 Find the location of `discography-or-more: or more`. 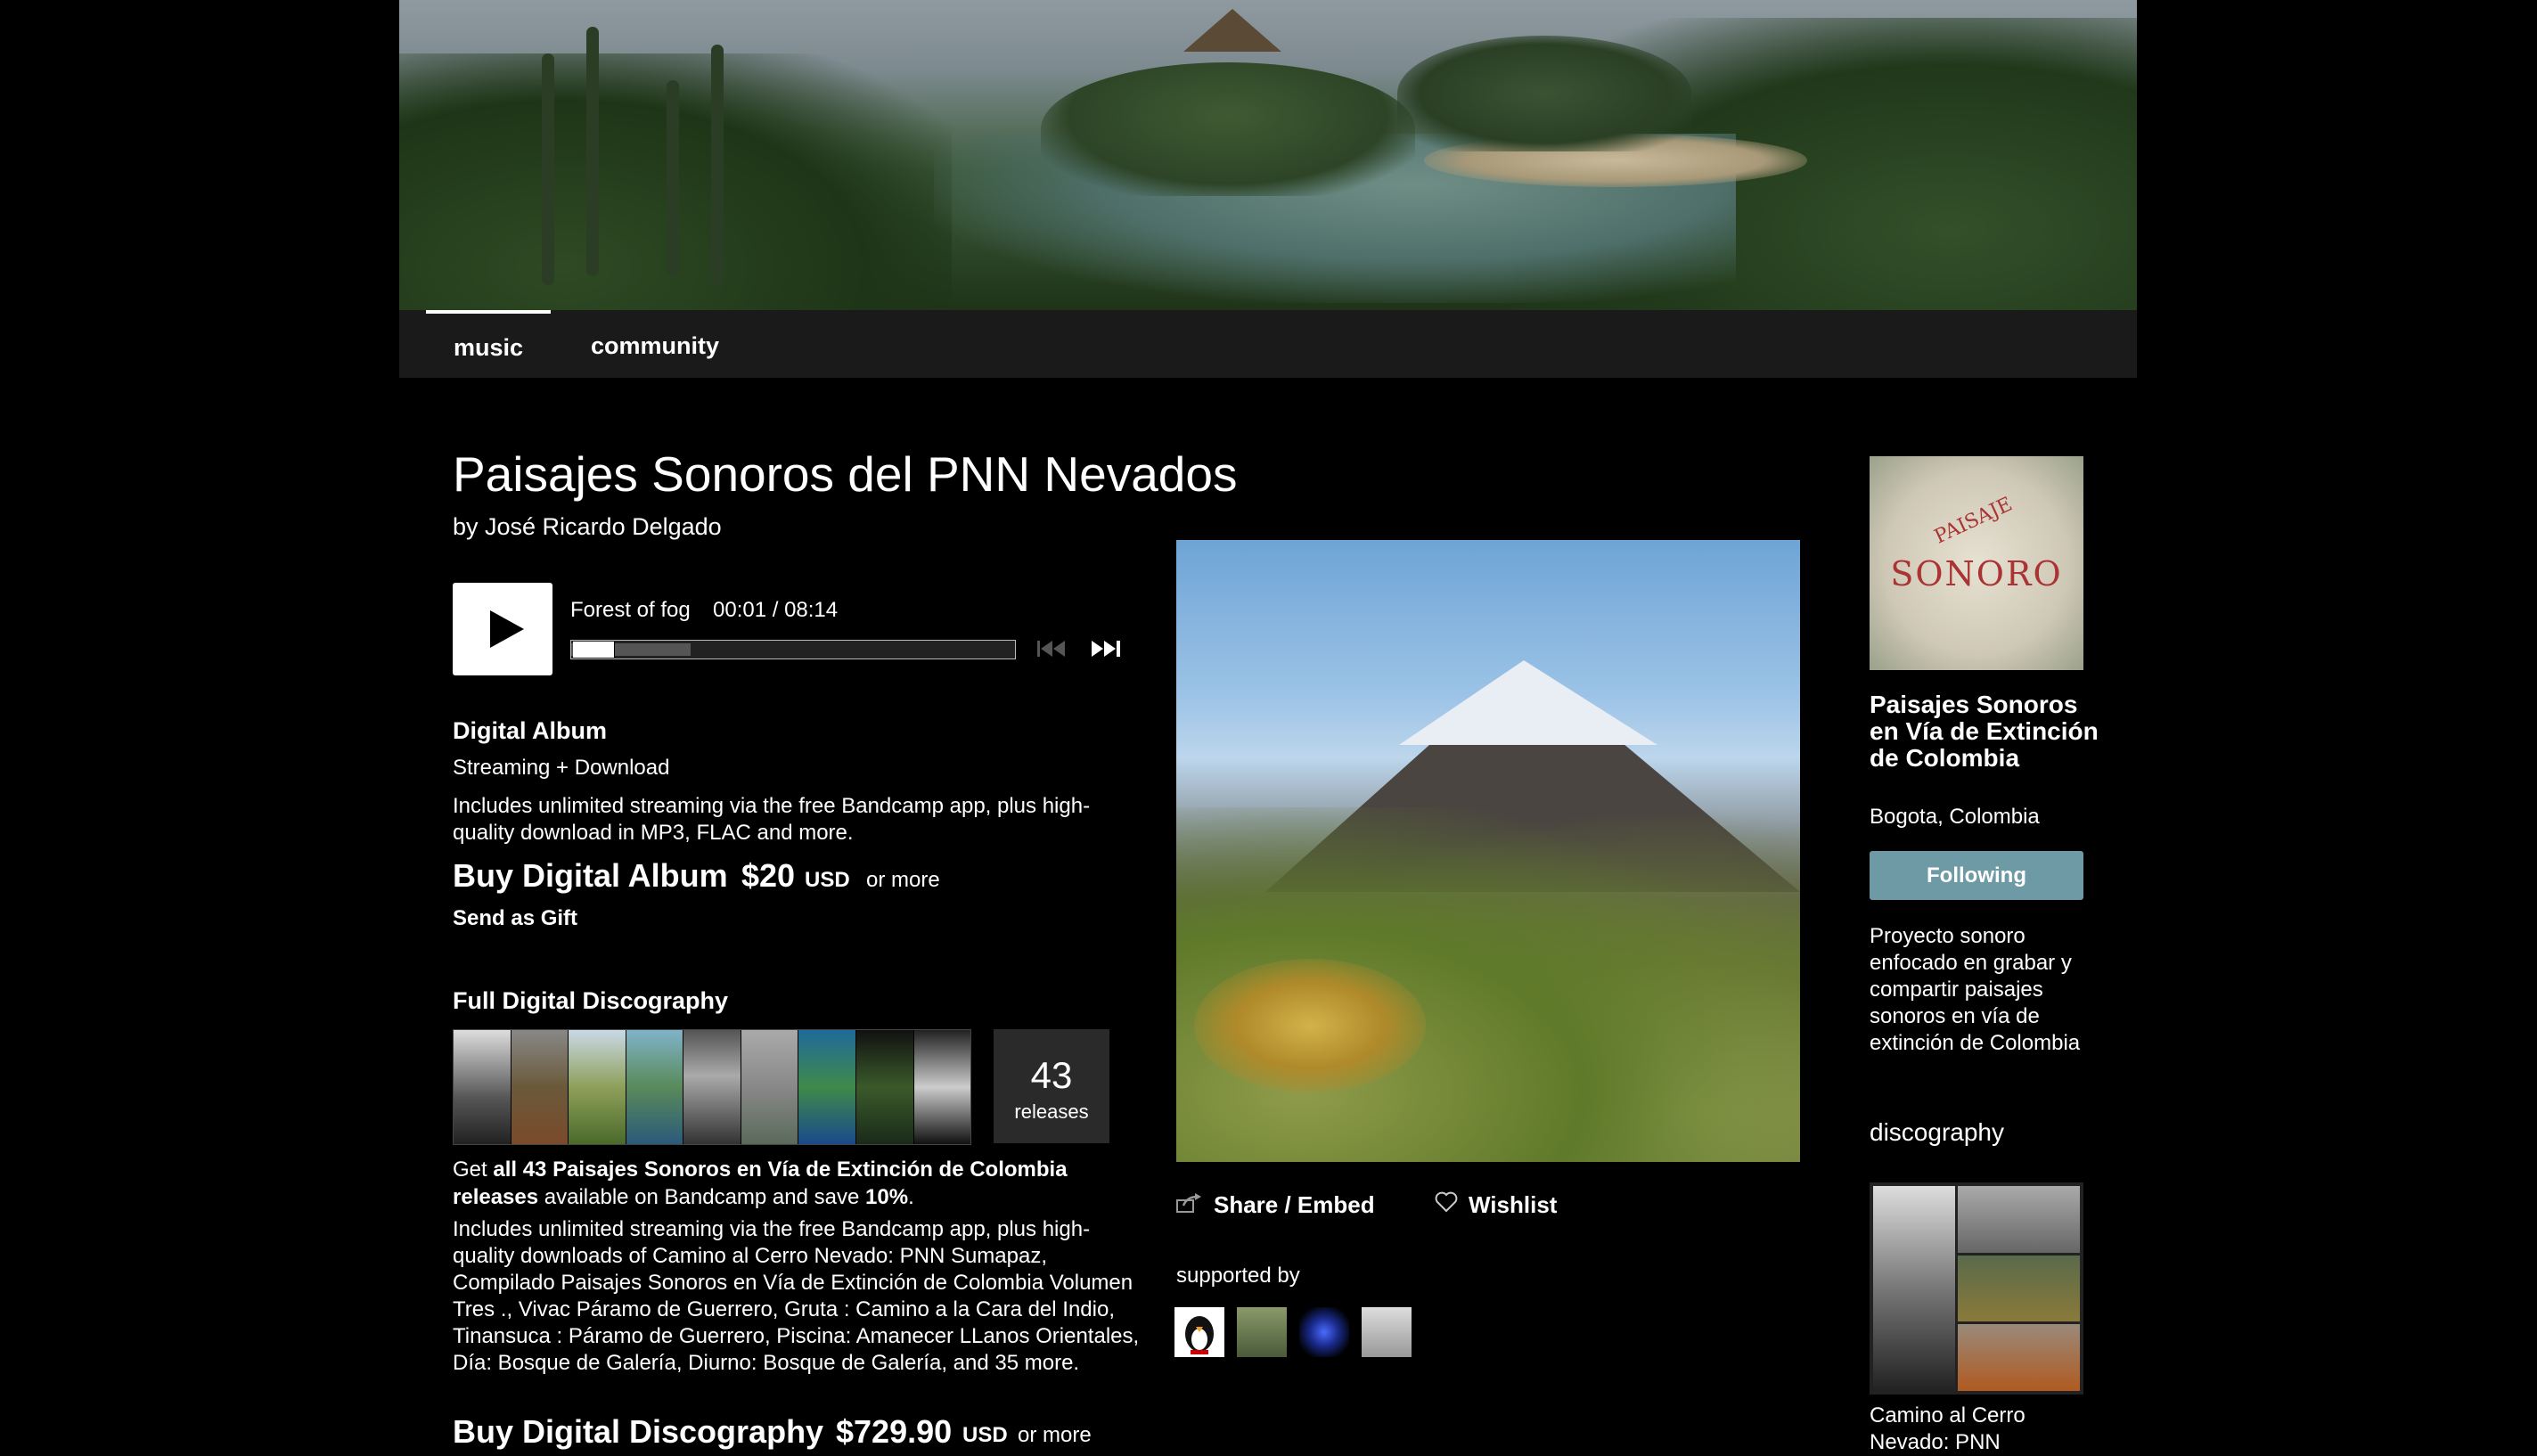

discography-or-more: or more is located at coordinates (1055, 1435).